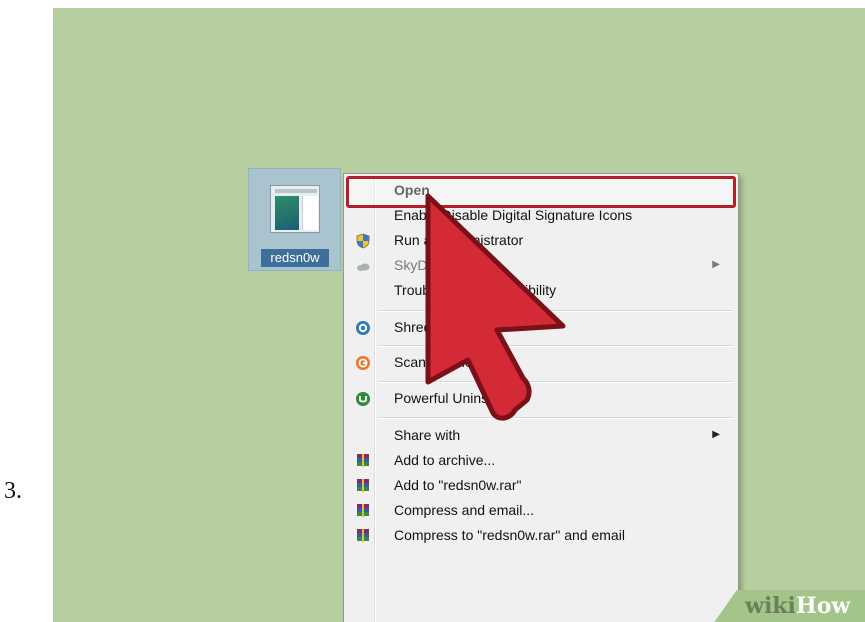 The image size is (865, 622). I want to click on step-number: 3., so click(13, 491).